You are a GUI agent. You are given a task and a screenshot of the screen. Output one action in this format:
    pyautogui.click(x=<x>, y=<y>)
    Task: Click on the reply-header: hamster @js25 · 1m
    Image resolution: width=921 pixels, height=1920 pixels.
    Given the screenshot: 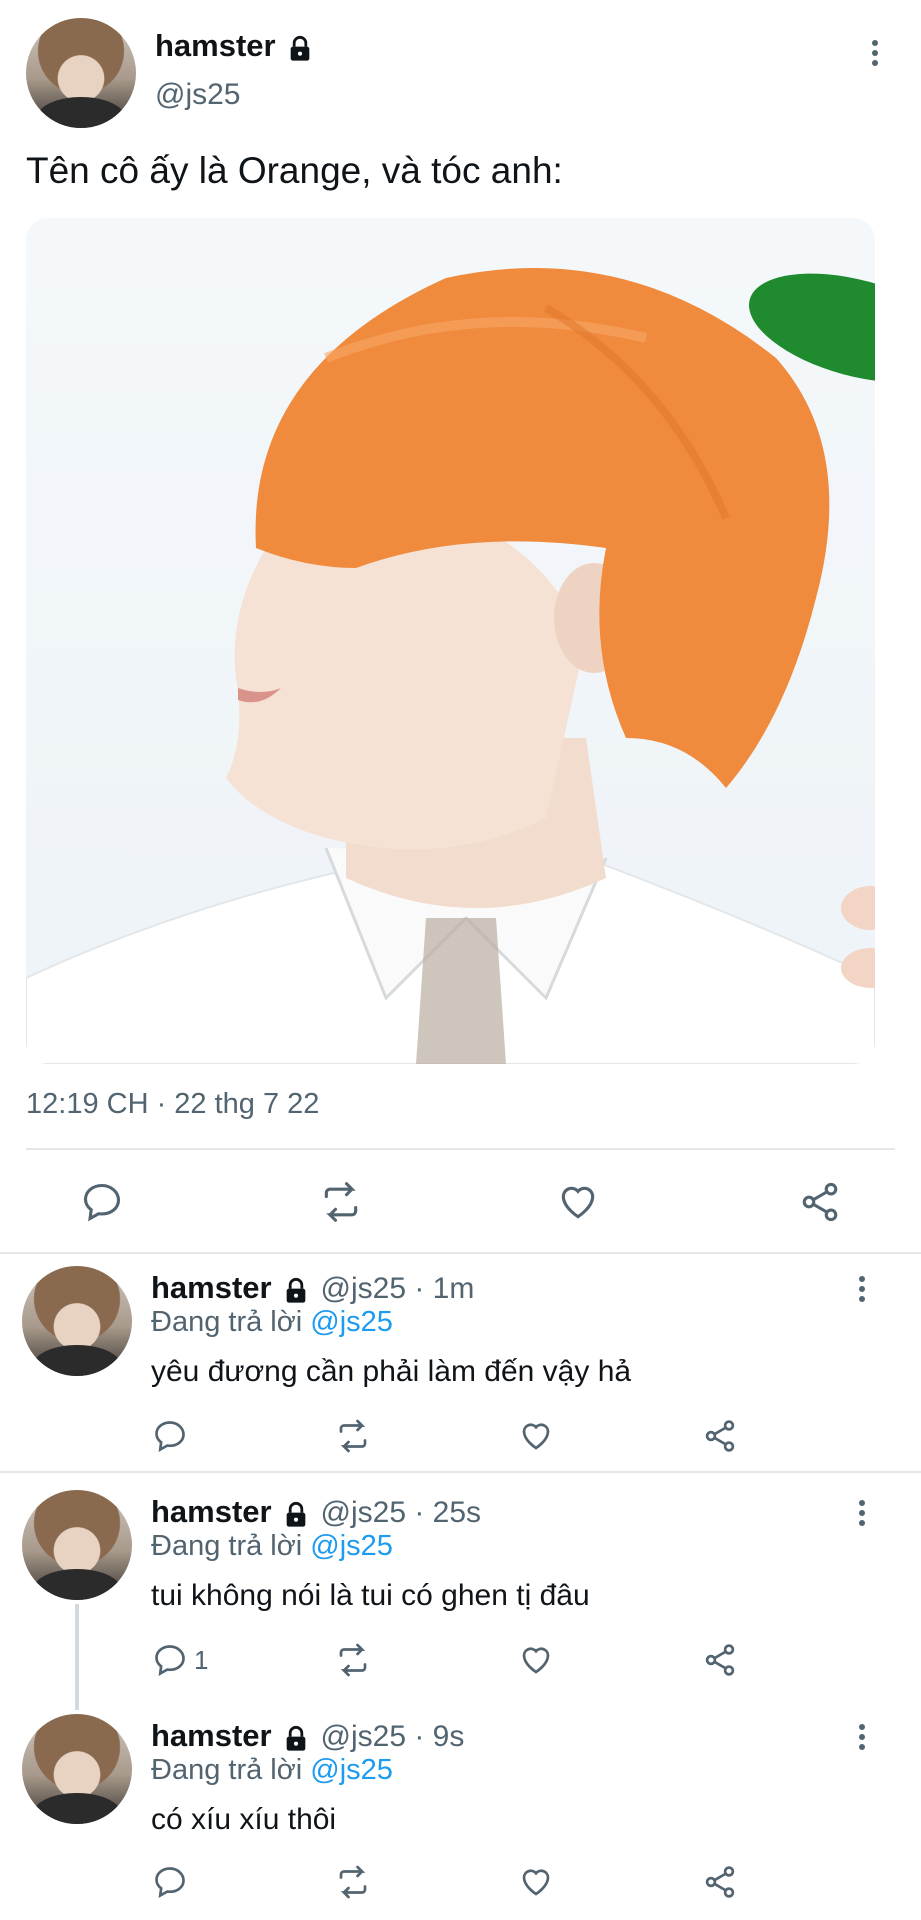 What is the action you would take?
    pyautogui.click(x=312, y=1290)
    